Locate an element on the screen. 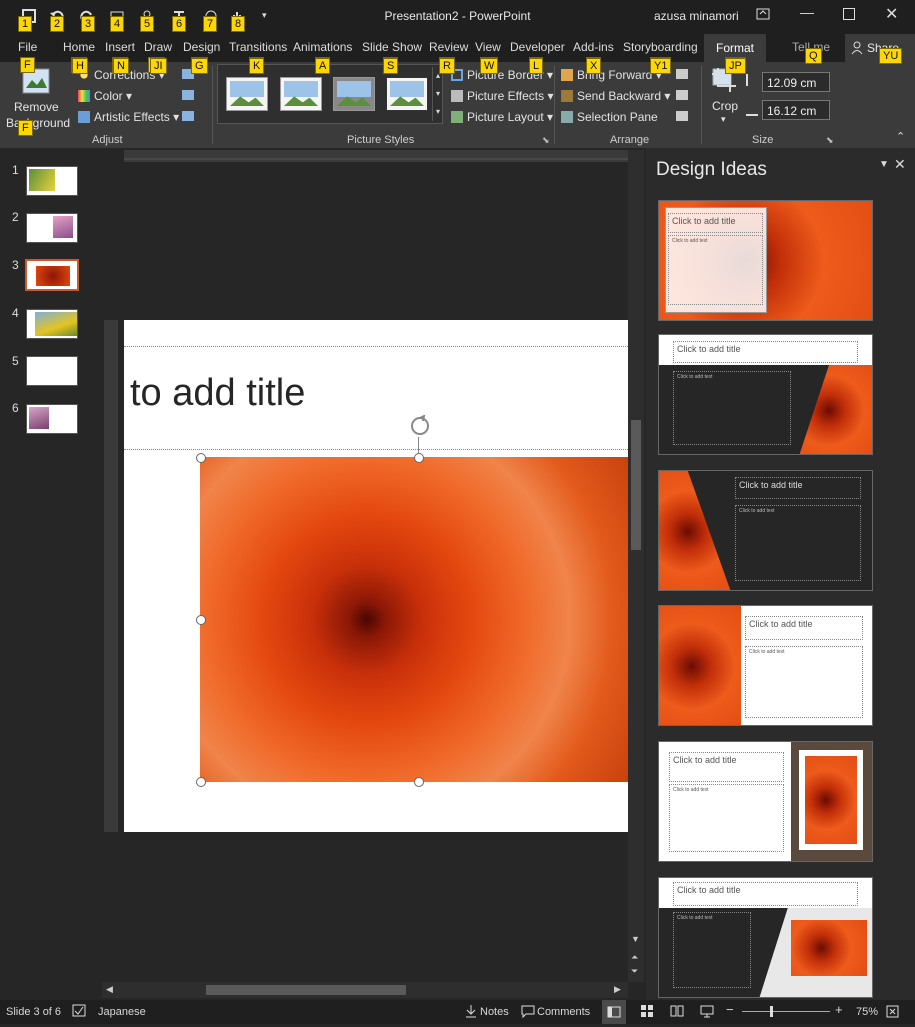  crop-label: Crop is located at coordinates (725, 106).